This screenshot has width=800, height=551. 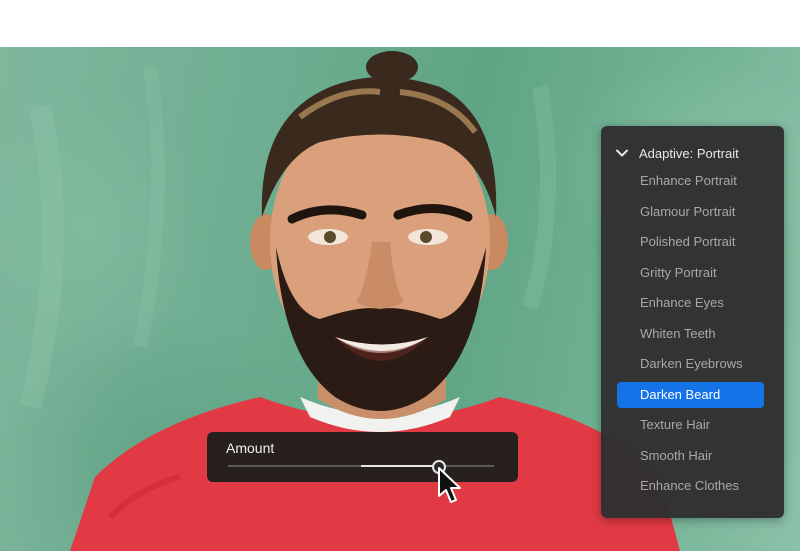 I want to click on top-margin, so click(x=400, y=23).